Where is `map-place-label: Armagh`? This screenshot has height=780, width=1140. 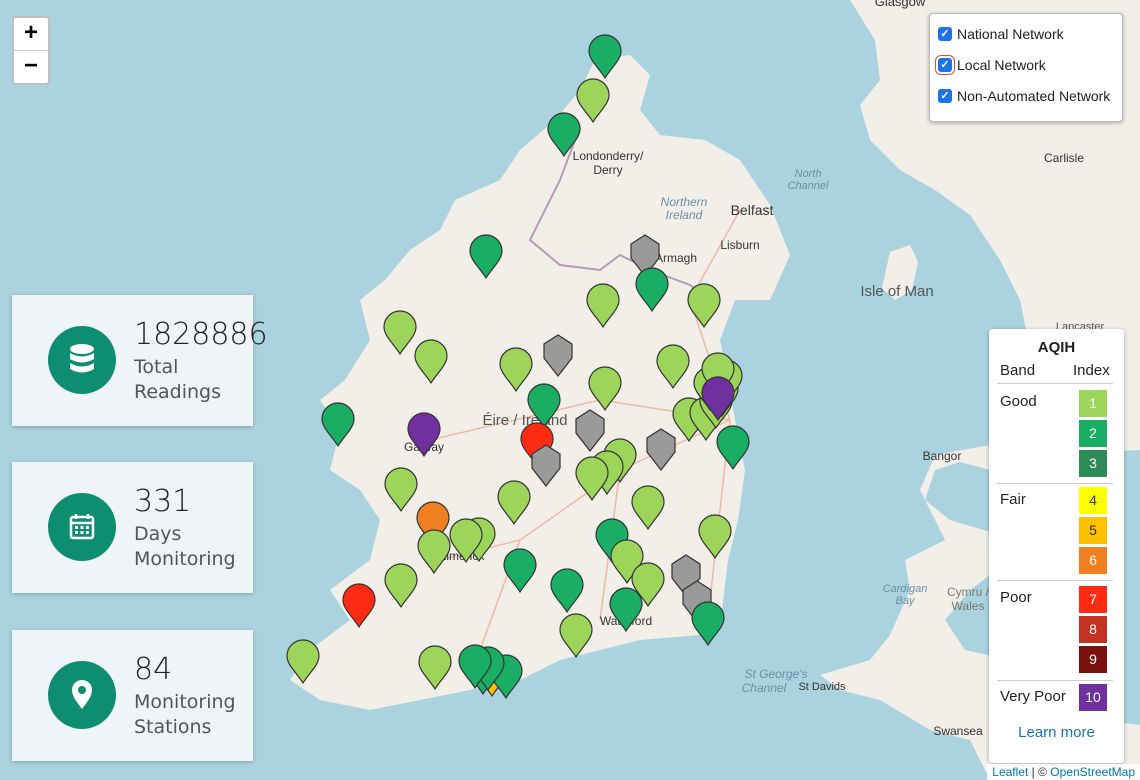
map-place-label: Armagh is located at coordinates (676, 258).